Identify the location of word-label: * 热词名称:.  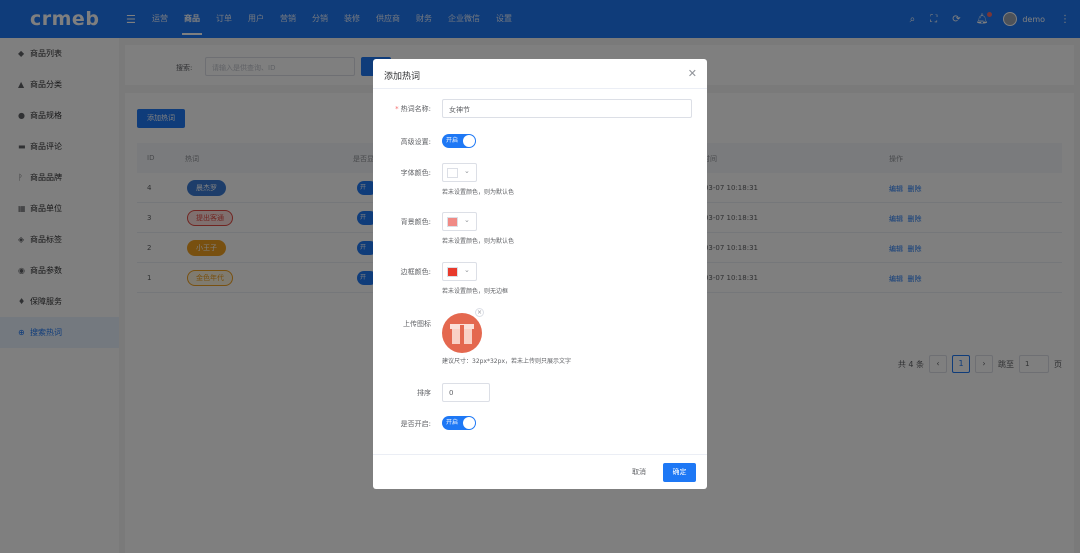
(413, 109).